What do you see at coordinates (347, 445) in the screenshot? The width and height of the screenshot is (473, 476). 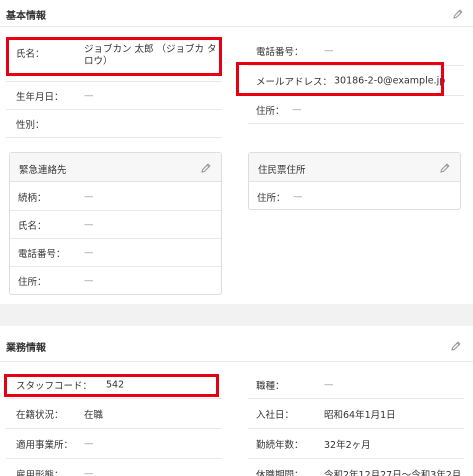 I see `years-of-service-value: 32年2ヶ月` at bounding box center [347, 445].